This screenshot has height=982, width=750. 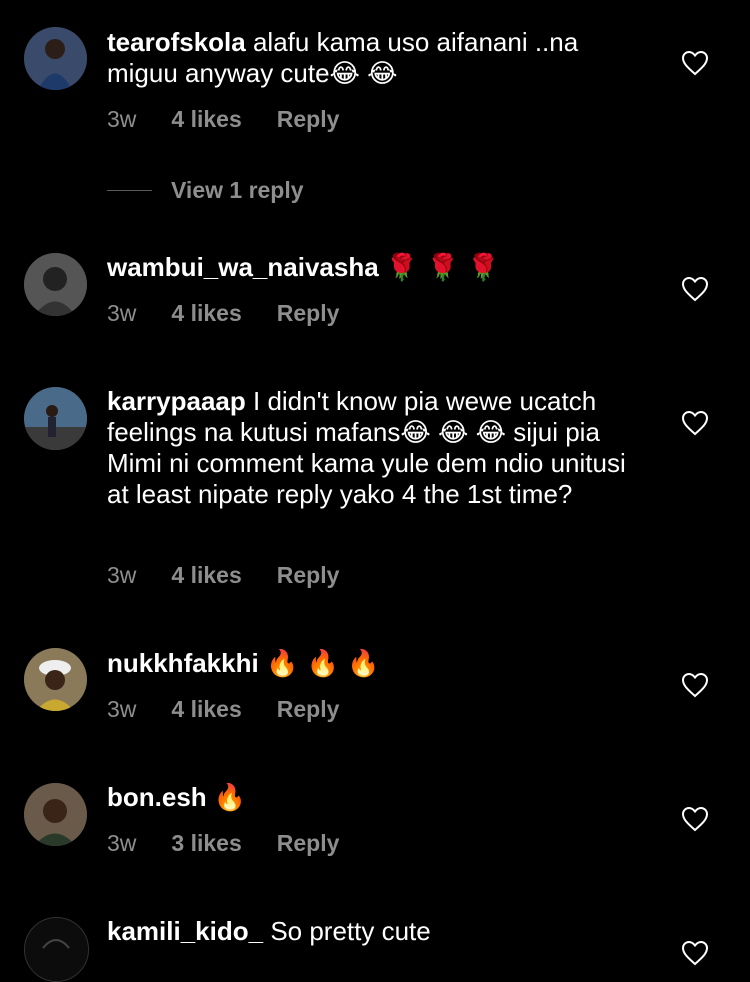 I want to click on view-replies-label: View 1 reply, so click(x=237, y=190).